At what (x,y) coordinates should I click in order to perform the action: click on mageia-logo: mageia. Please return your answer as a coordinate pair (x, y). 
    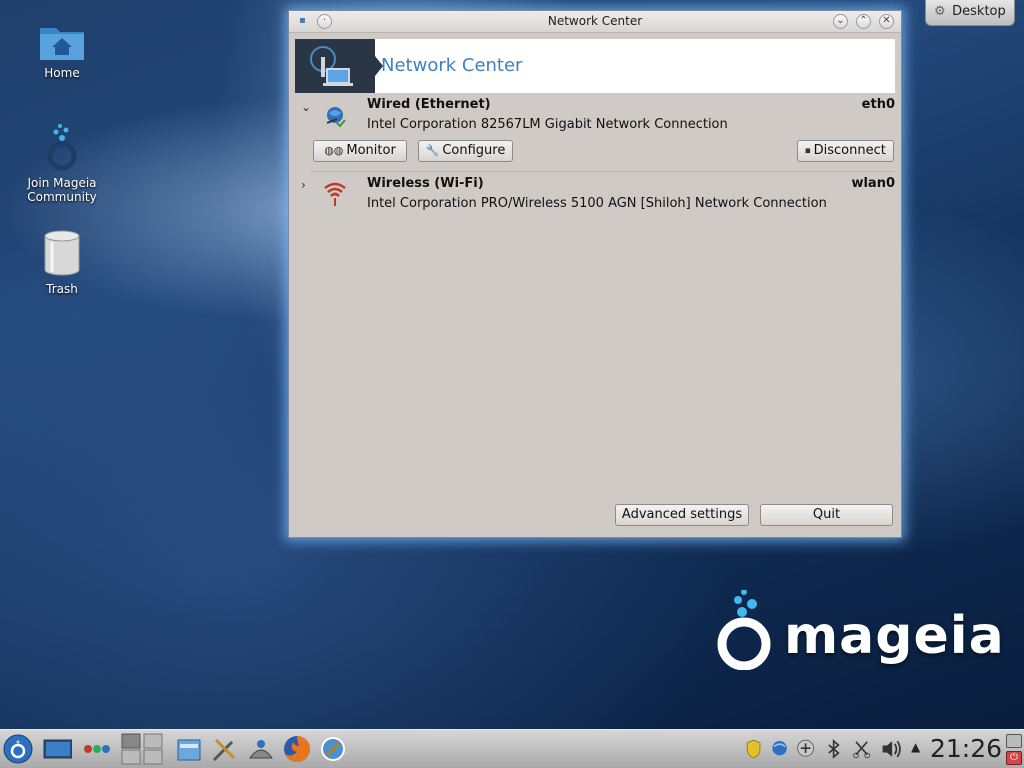
    Looking at the image, I should click on (858, 635).